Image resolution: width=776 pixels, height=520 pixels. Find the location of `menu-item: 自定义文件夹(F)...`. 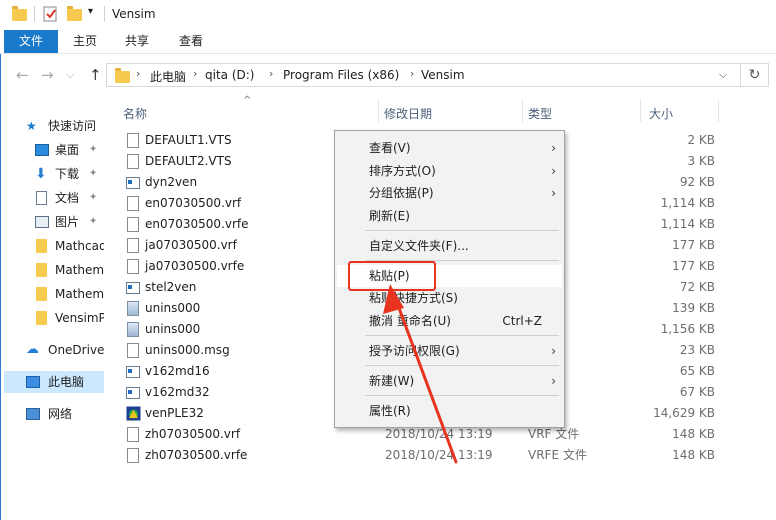

menu-item: 自定义文件夹(F)... is located at coordinates (449, 246).